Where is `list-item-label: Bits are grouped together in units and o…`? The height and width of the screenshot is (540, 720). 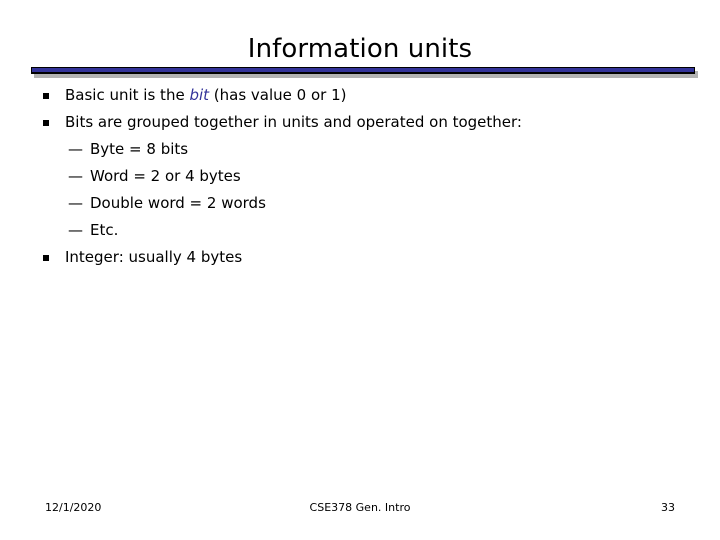
list-item-label: Bits are grouped together in units and o… is located at coordinates (293, 122).